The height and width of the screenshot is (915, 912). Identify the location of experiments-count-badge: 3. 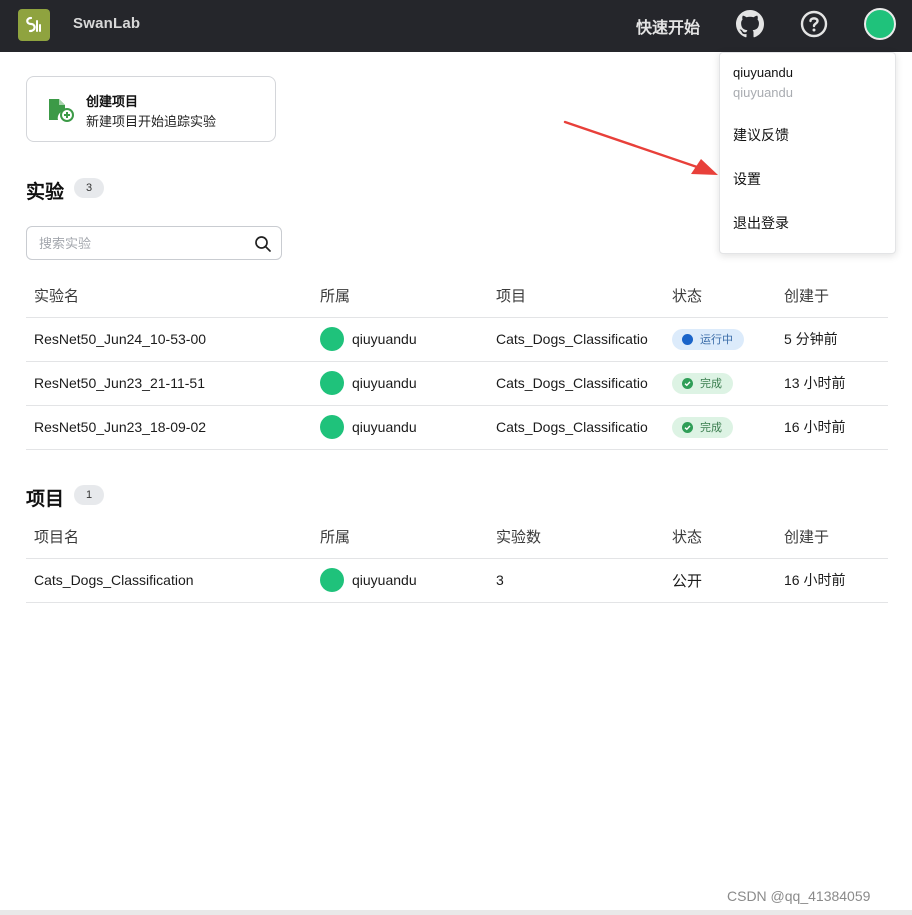
(89, 188).